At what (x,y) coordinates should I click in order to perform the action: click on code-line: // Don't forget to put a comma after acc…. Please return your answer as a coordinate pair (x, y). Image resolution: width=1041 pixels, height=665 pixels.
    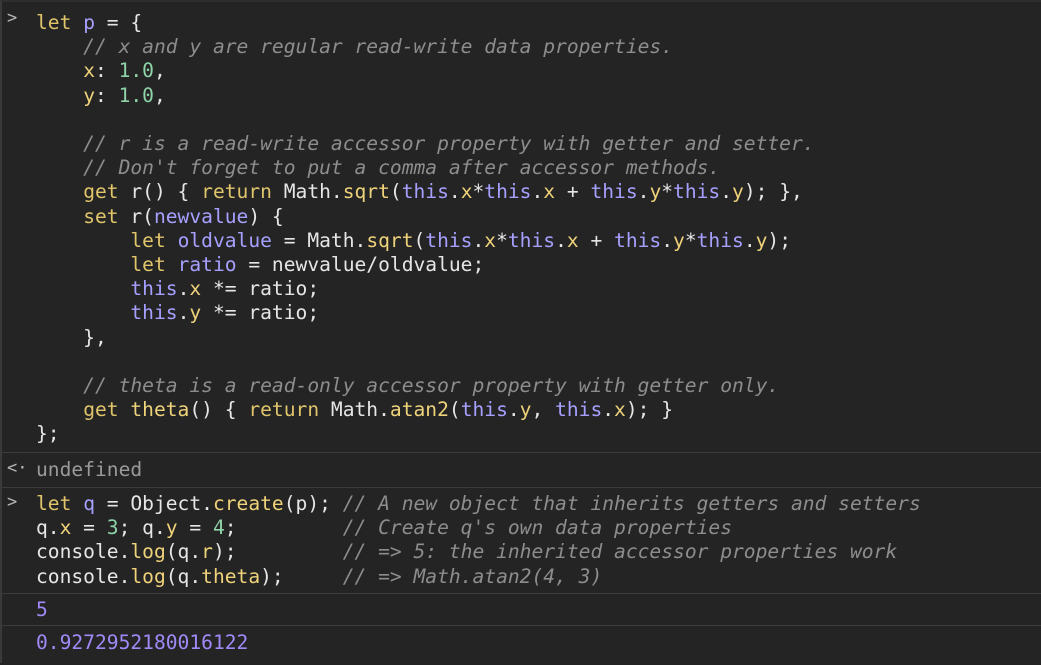
    Looking at the image, I should click on (378, 168).